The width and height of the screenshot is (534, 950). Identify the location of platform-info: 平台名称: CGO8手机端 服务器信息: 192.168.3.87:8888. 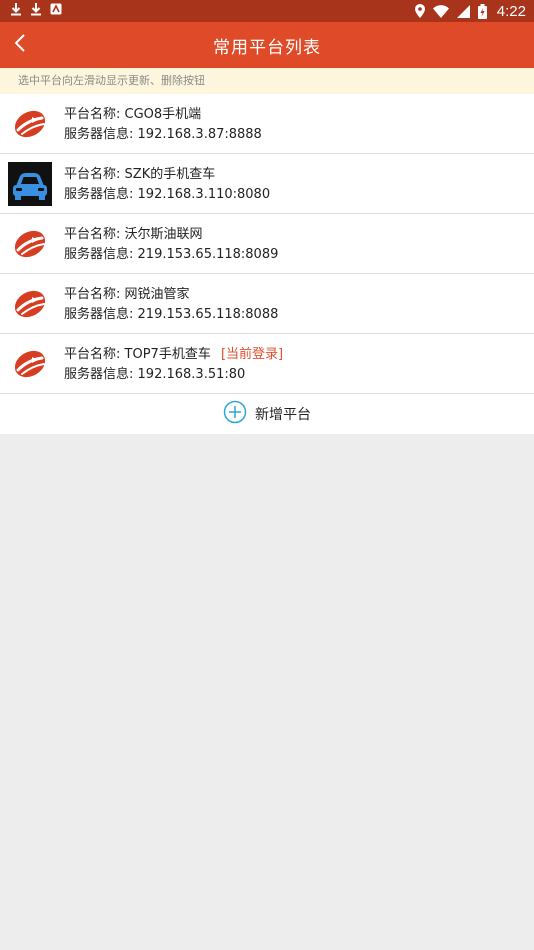
(163, 125).